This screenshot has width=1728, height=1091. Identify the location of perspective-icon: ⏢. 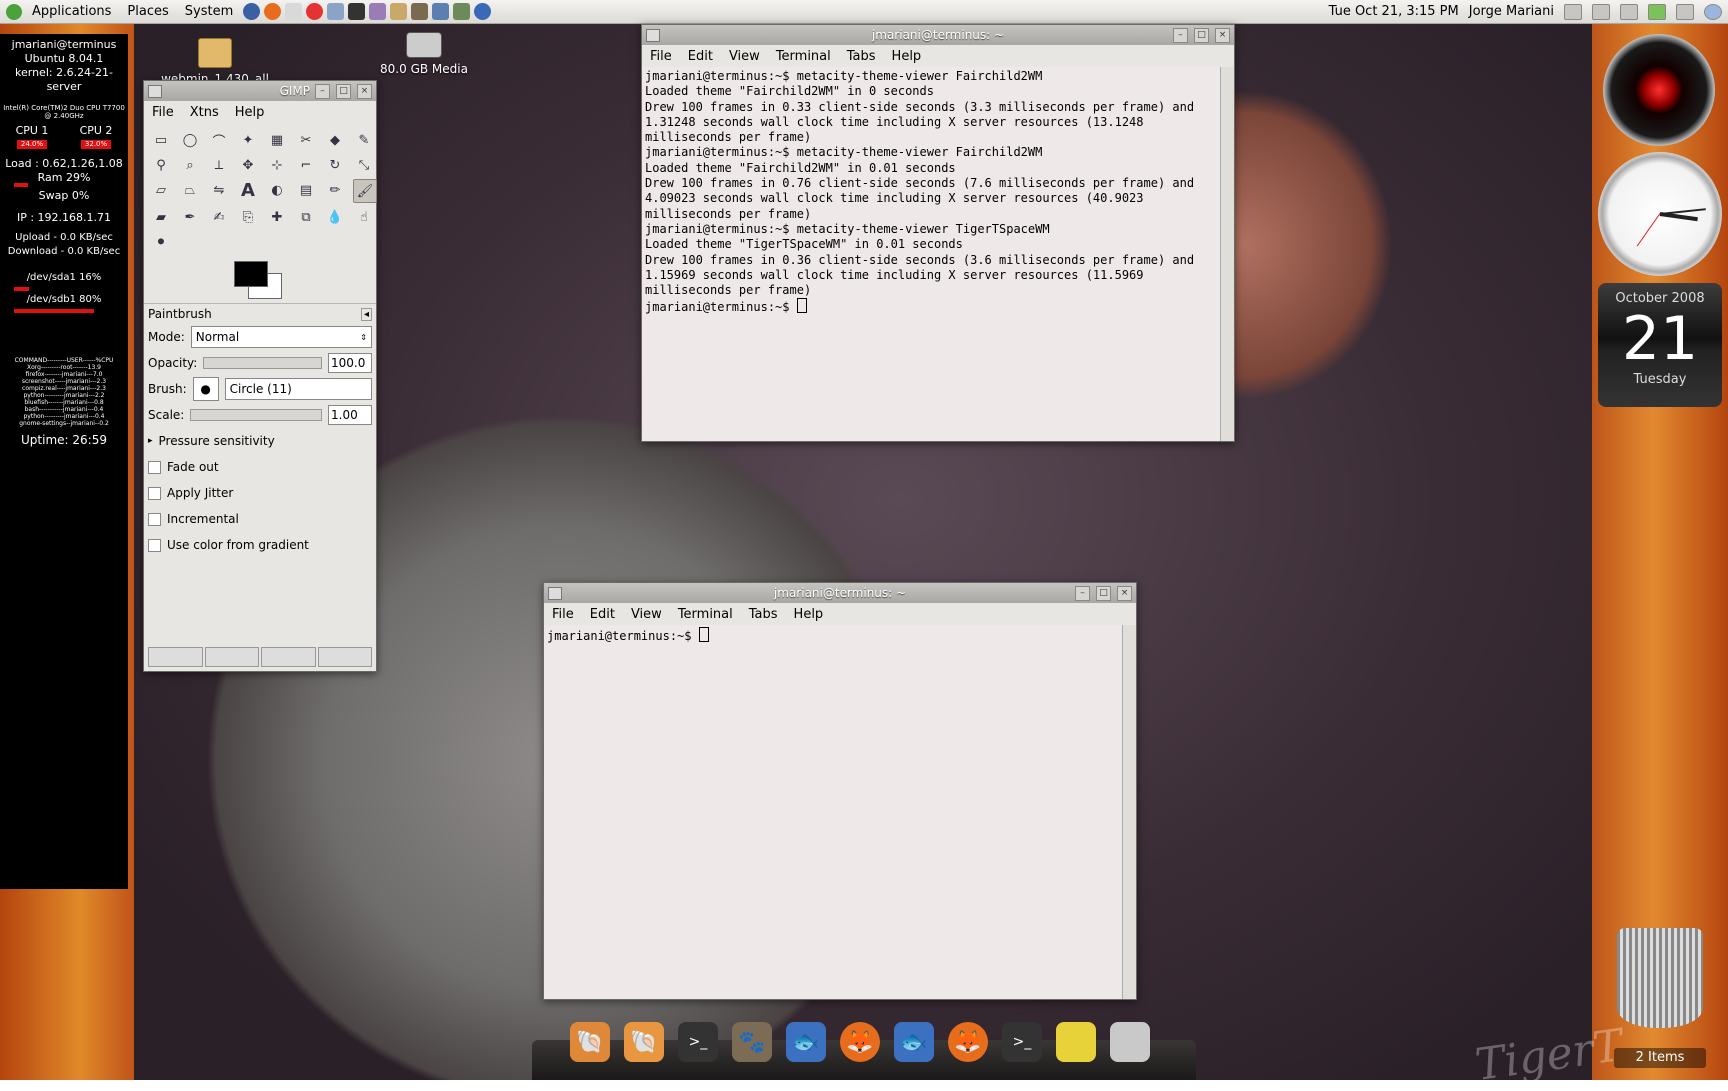
(190, 190).